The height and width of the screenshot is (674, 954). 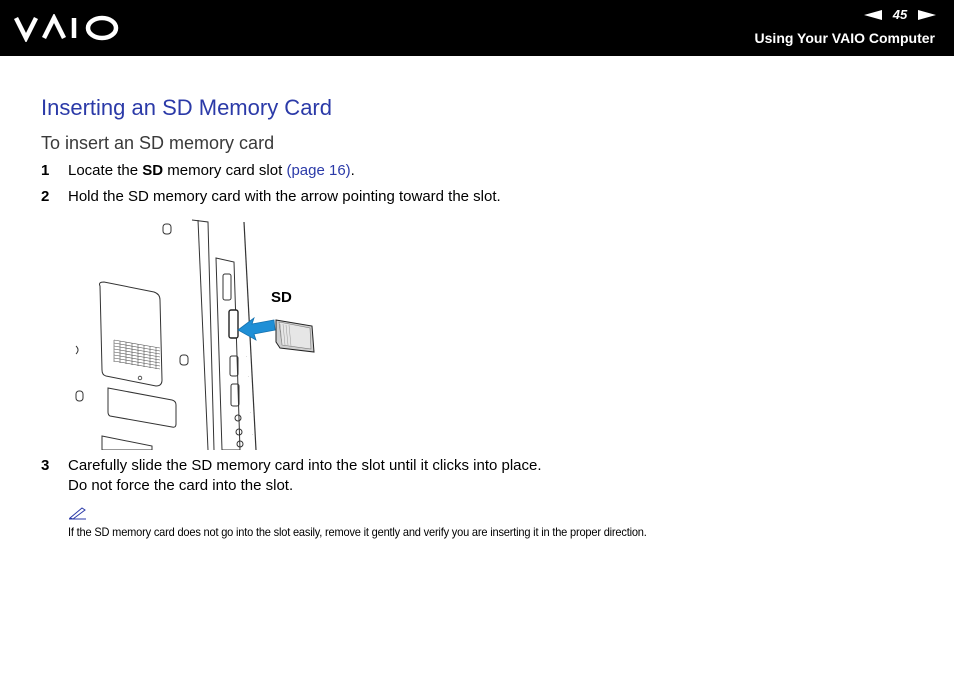 What do you see at coordinates (256, 328) in the screenshot?
I see `insert-direction-arrow-icon` at bounding box center [256, 328].